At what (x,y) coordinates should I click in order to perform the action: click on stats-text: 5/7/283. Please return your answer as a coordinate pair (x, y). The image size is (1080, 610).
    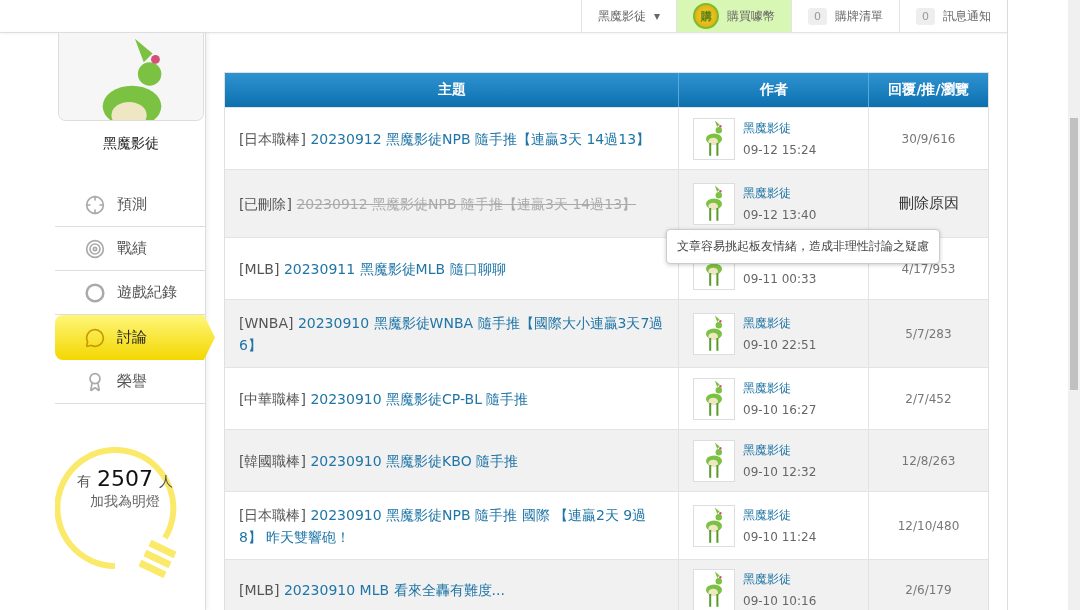
    Looking at the image, I should click on (928, 333).